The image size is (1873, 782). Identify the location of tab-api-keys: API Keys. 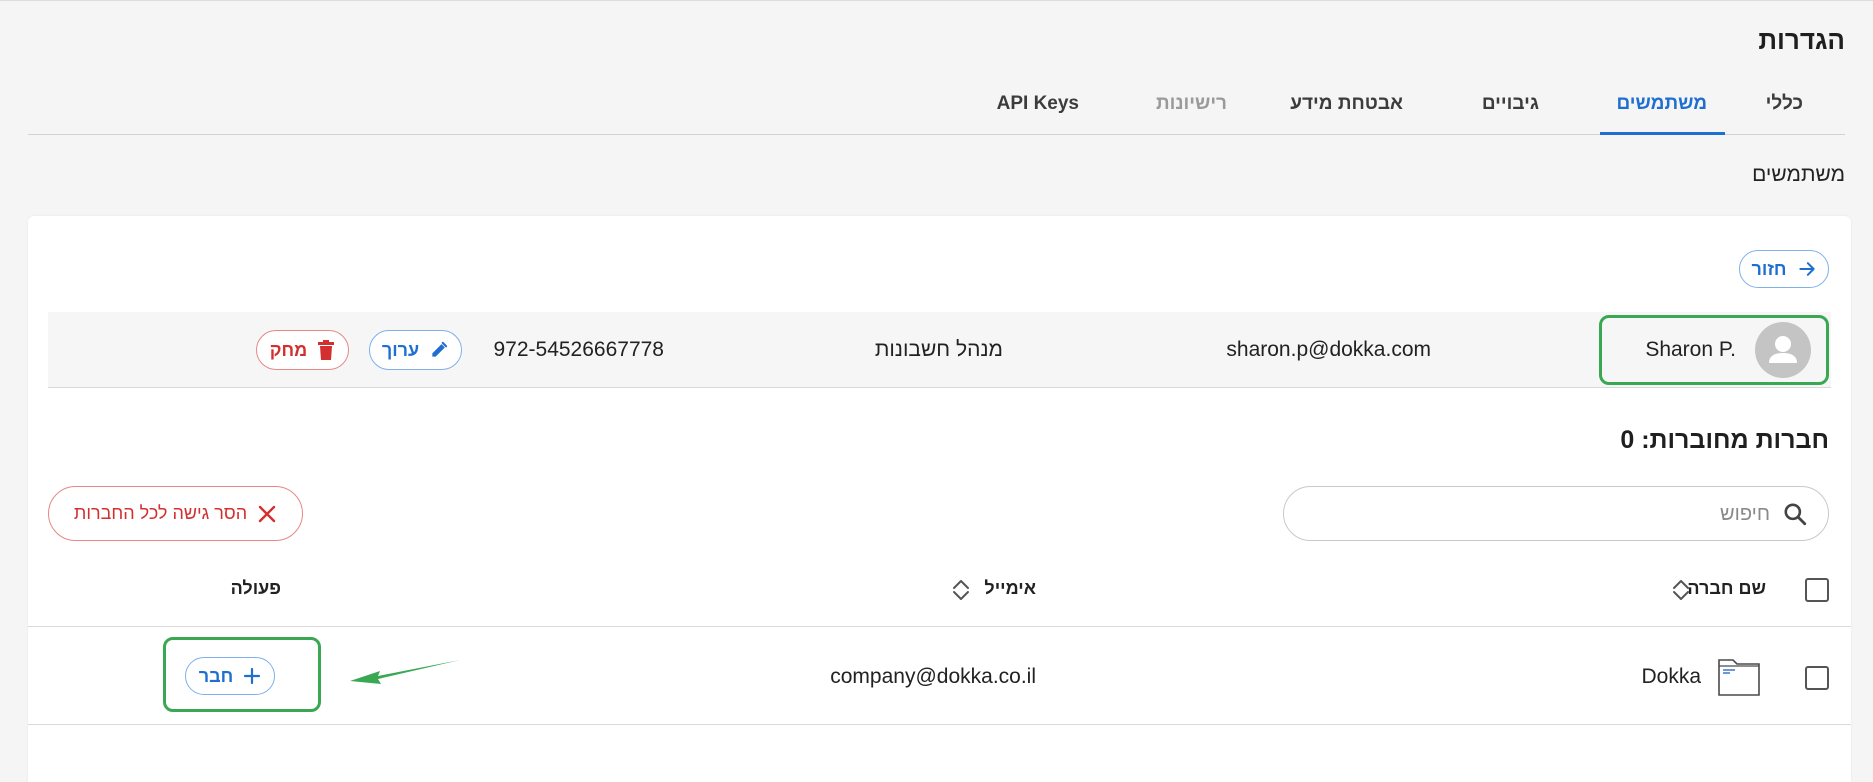
(1038, 104).